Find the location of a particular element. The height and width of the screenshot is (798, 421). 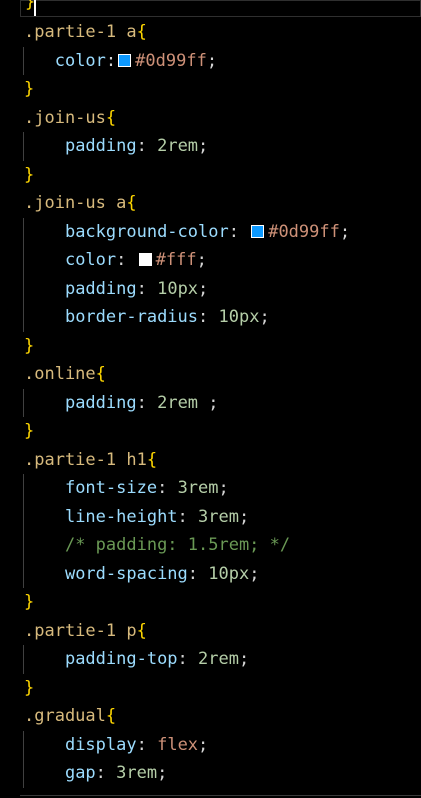

code-line-content: .gradual{ is located at coordinates (70, 716).